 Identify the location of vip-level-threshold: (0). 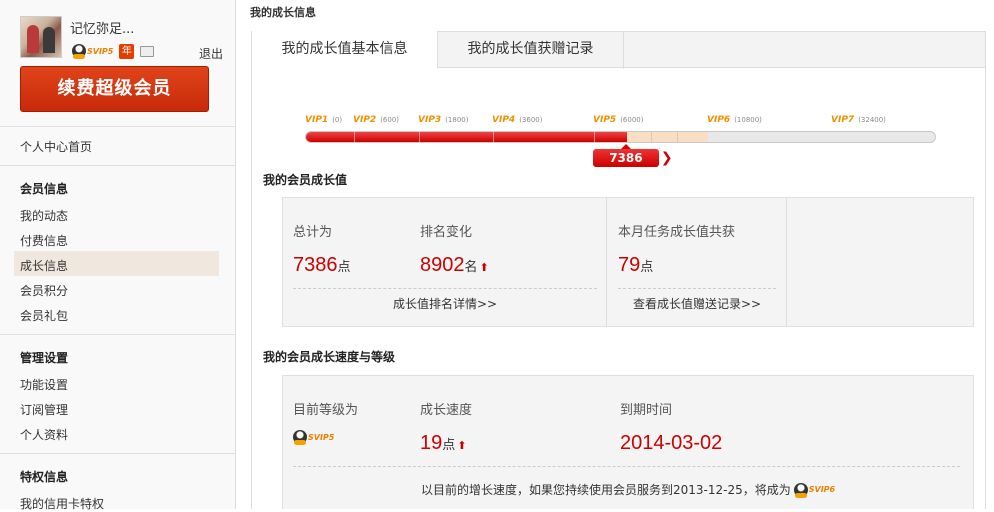
(337, 120).